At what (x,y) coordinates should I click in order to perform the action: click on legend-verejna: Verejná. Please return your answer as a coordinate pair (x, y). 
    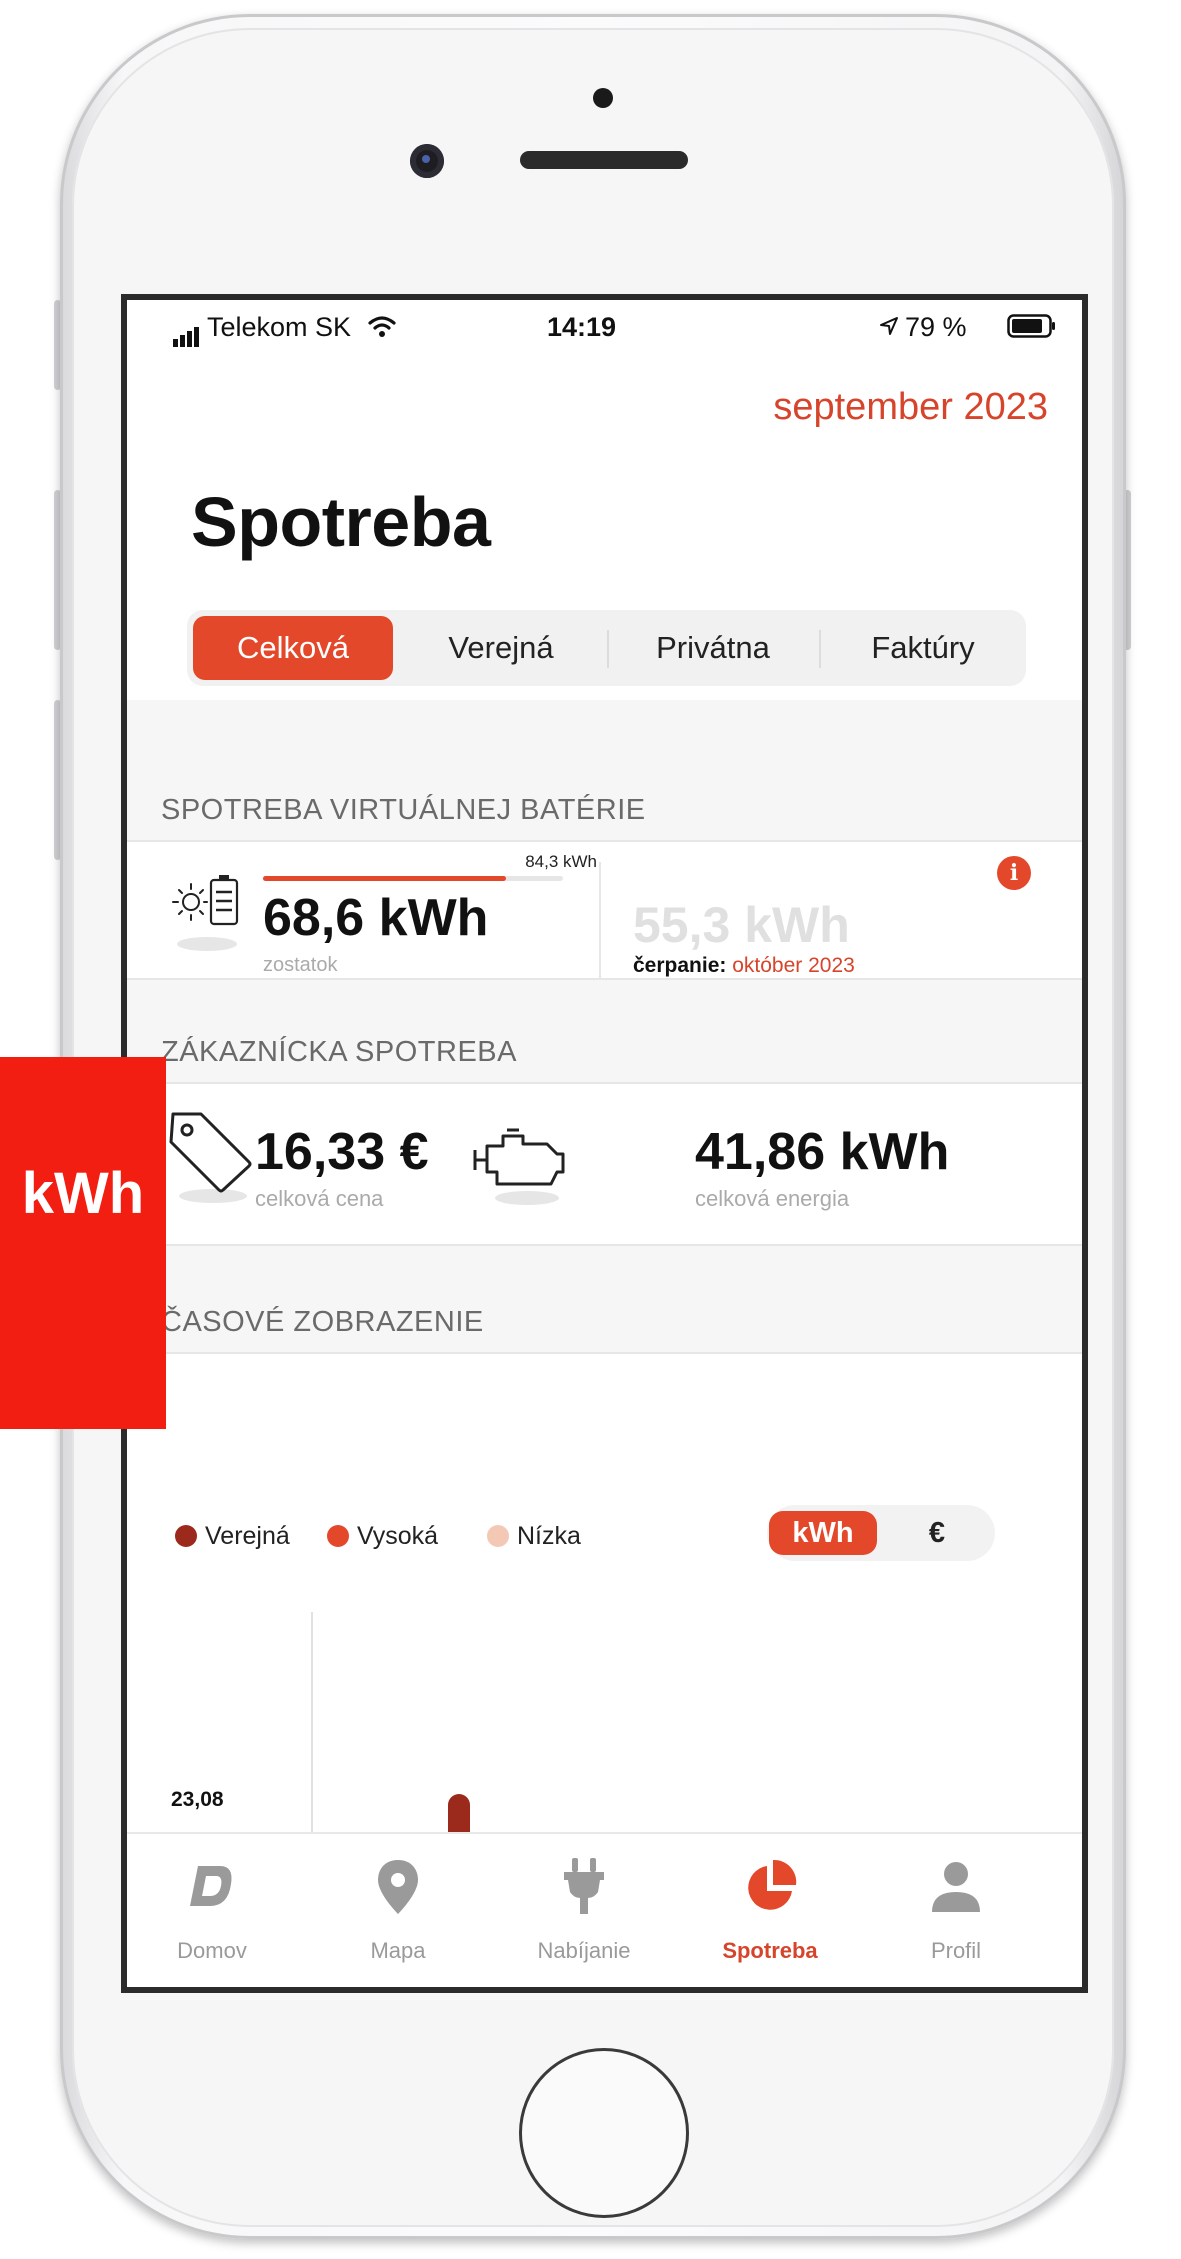
    Looking at the image, I should click on (232, 1536).